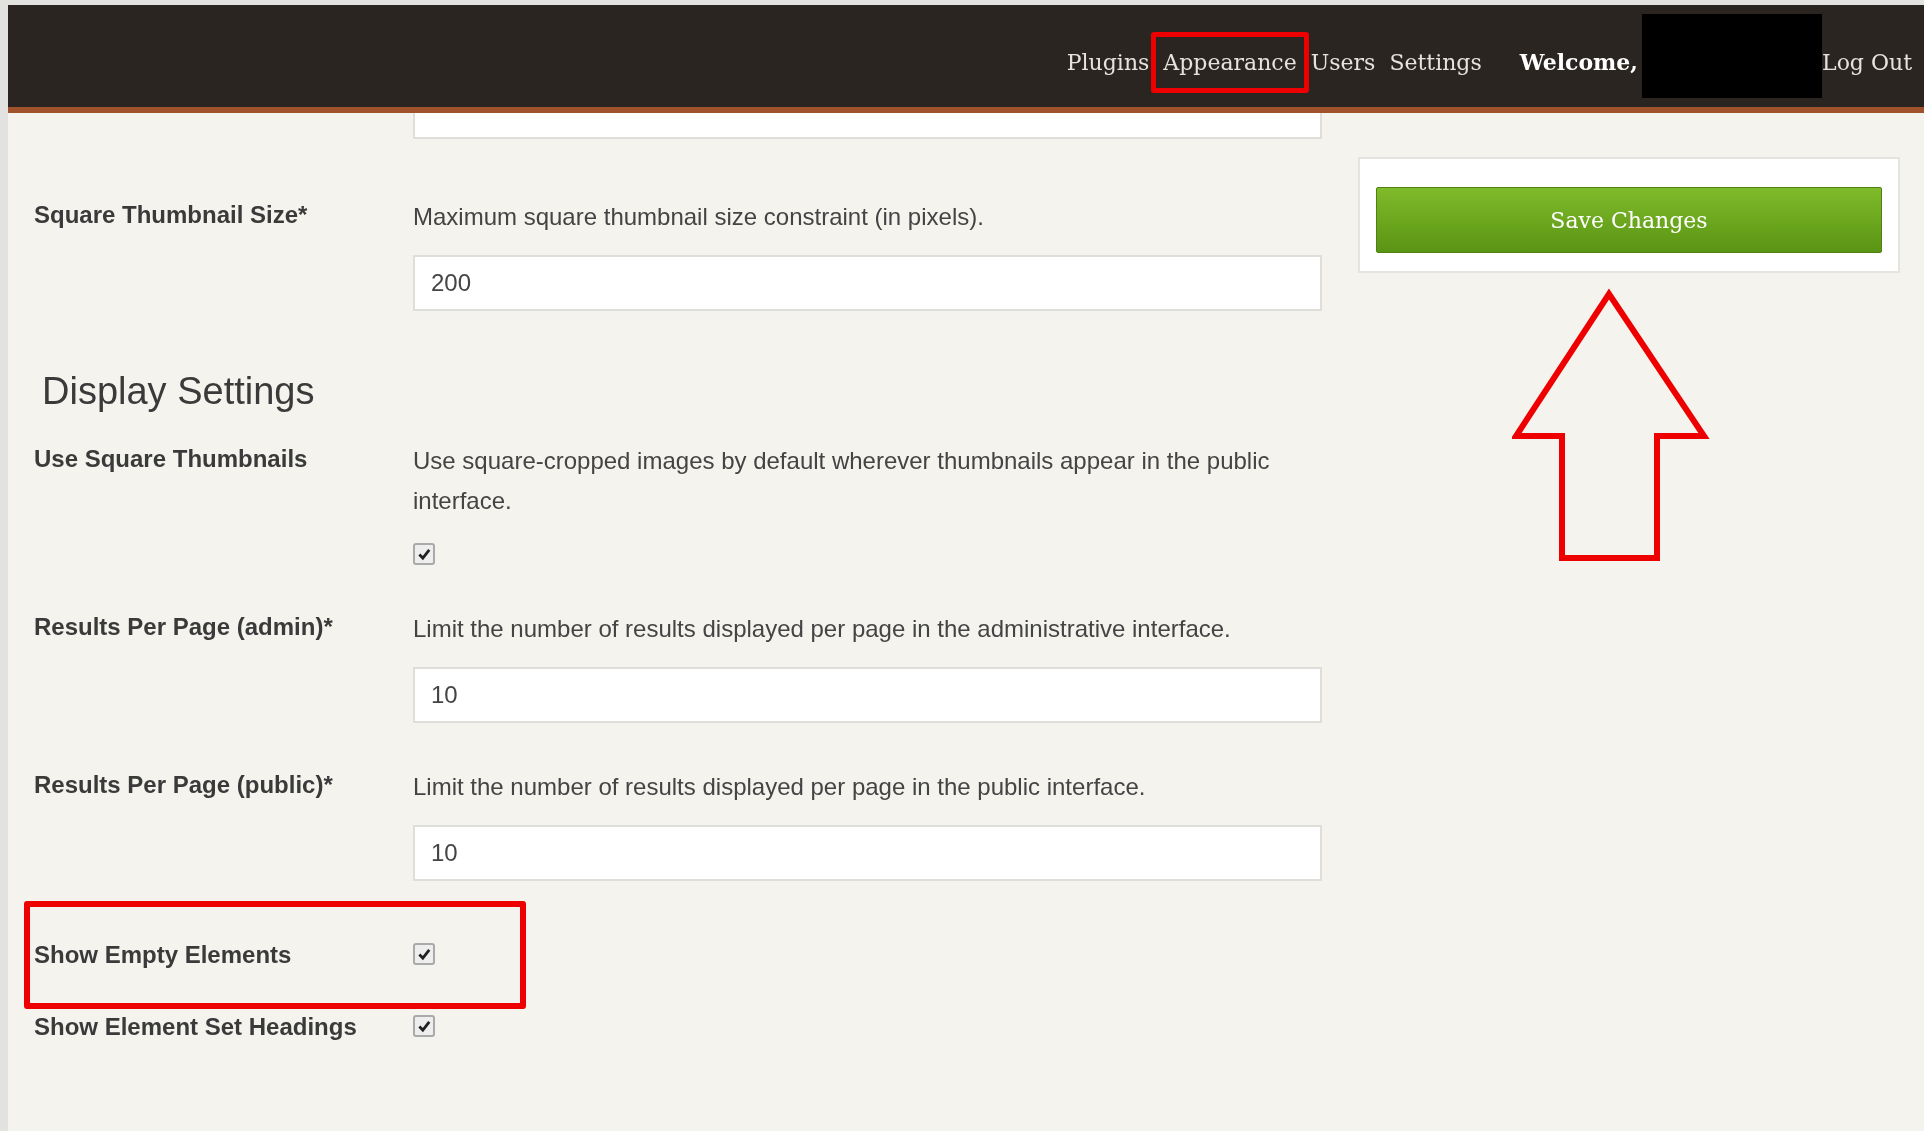  I want to click on input-field, so click(867, 126).